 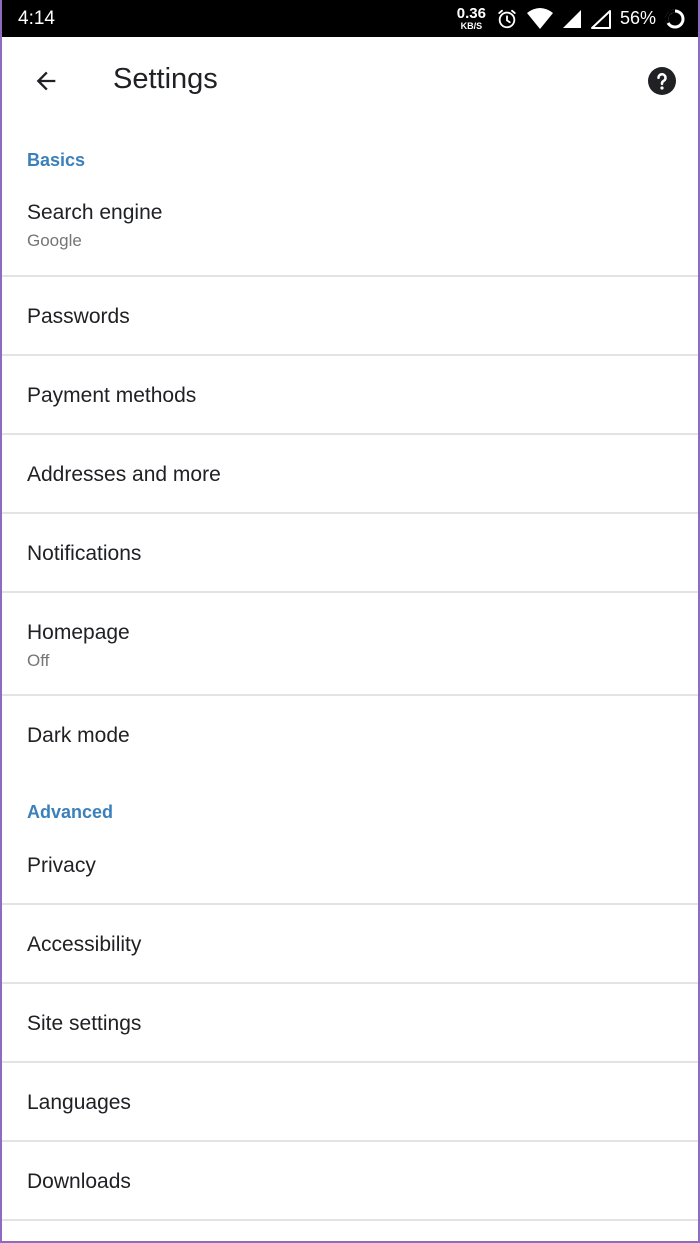 What do you see at coordinates (350, 646) in the screenshot?
I see `settings-item-homepage: Homepage Off` at bounding box center [350, 646].